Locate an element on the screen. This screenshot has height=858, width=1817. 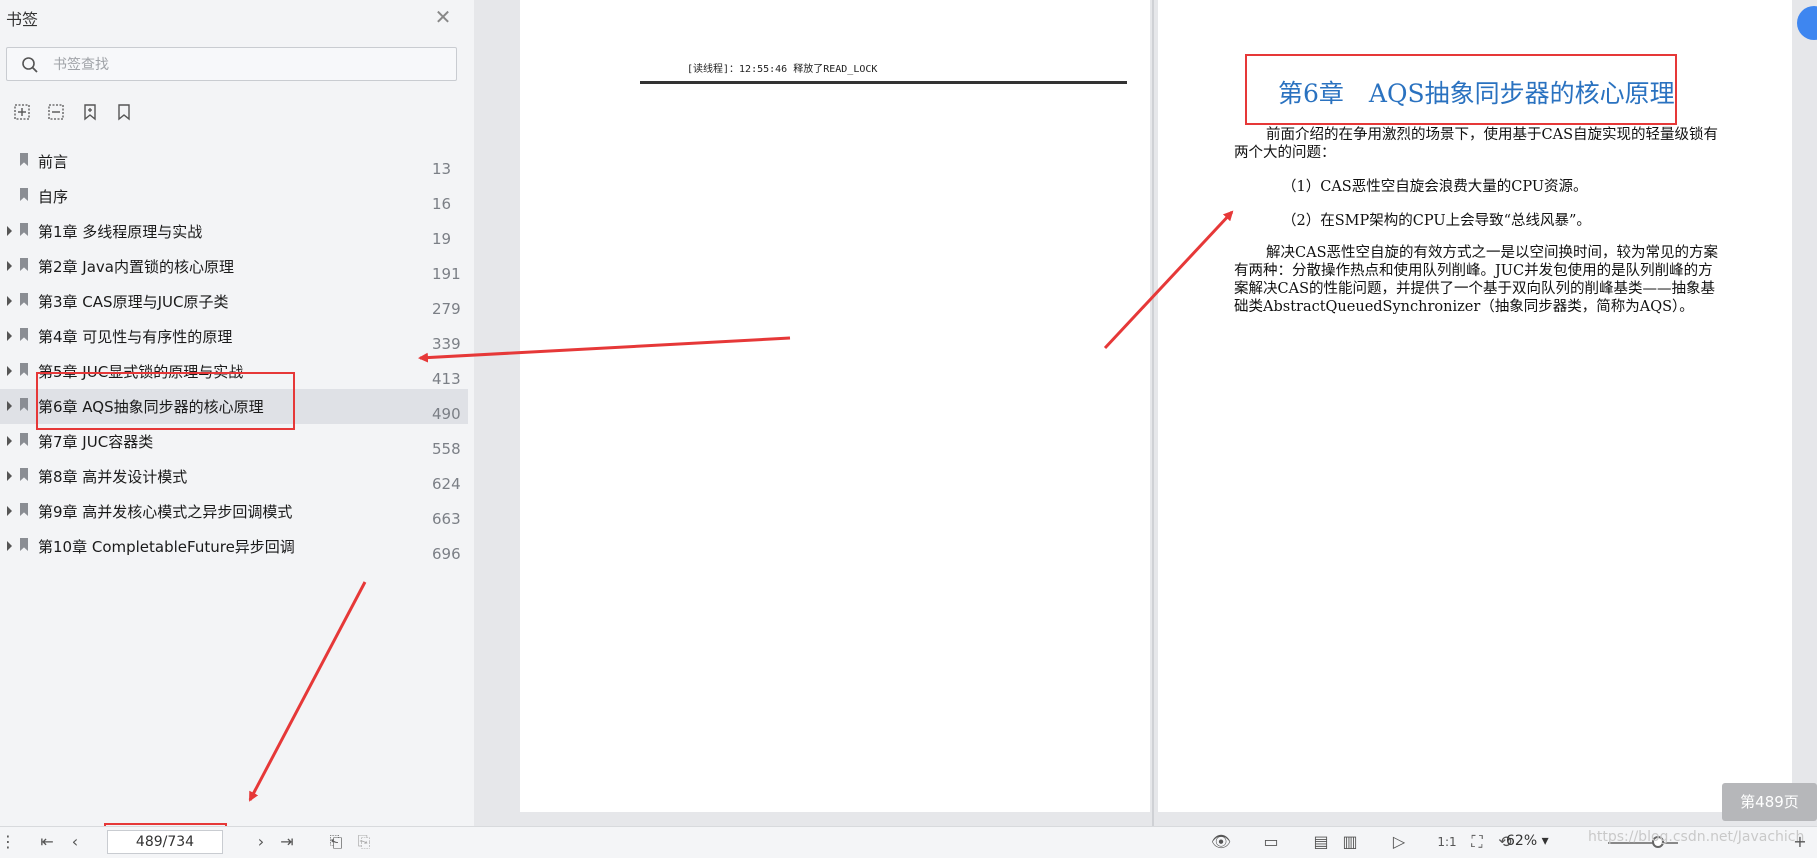
fit-page-icon: ⛶ is located at coordinates (1477, 842).